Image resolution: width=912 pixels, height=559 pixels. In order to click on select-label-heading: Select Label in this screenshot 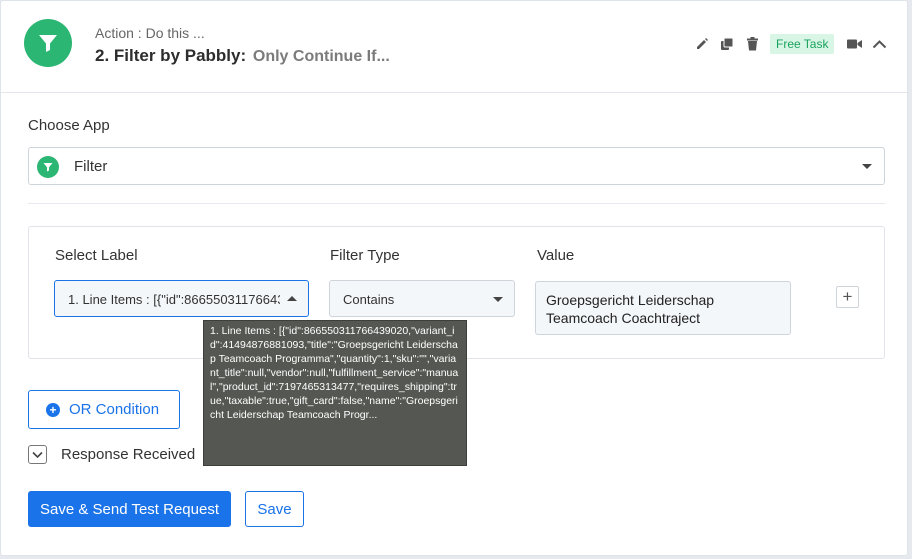, I will do `click(96, 255)`.